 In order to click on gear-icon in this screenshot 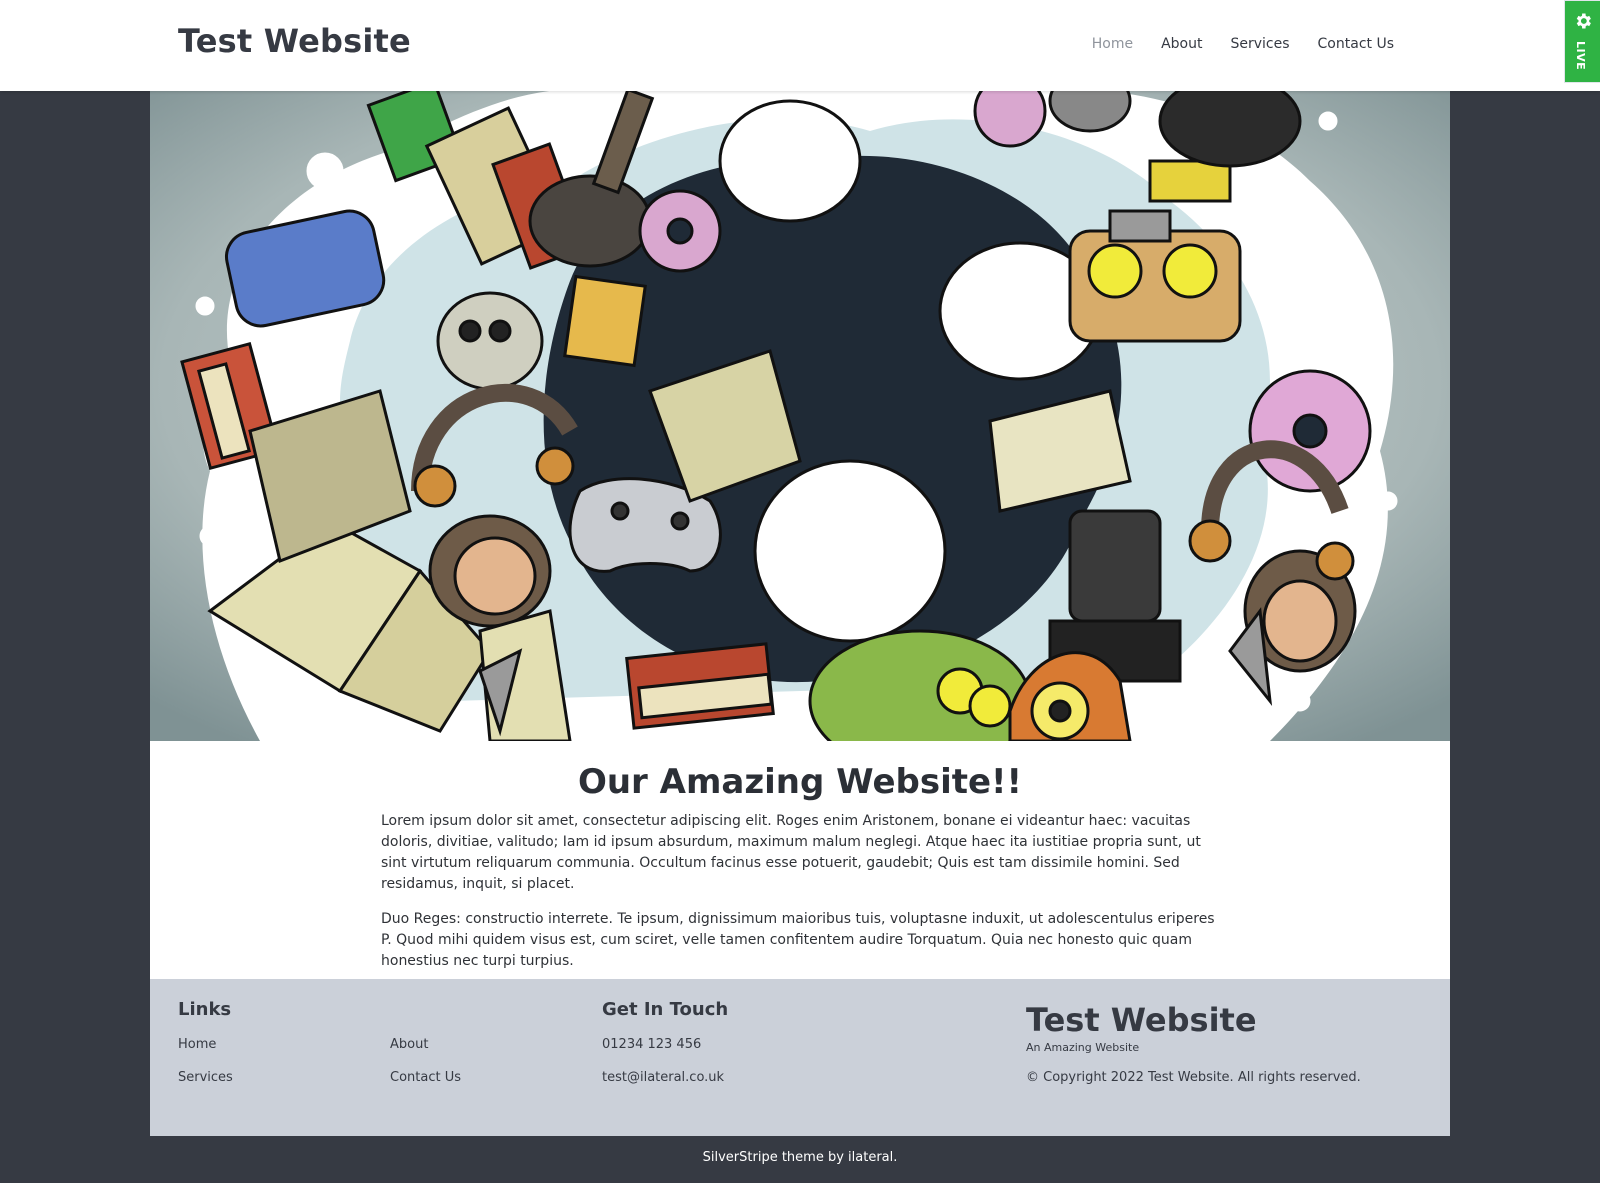, I will do `click(1583, 21)`.